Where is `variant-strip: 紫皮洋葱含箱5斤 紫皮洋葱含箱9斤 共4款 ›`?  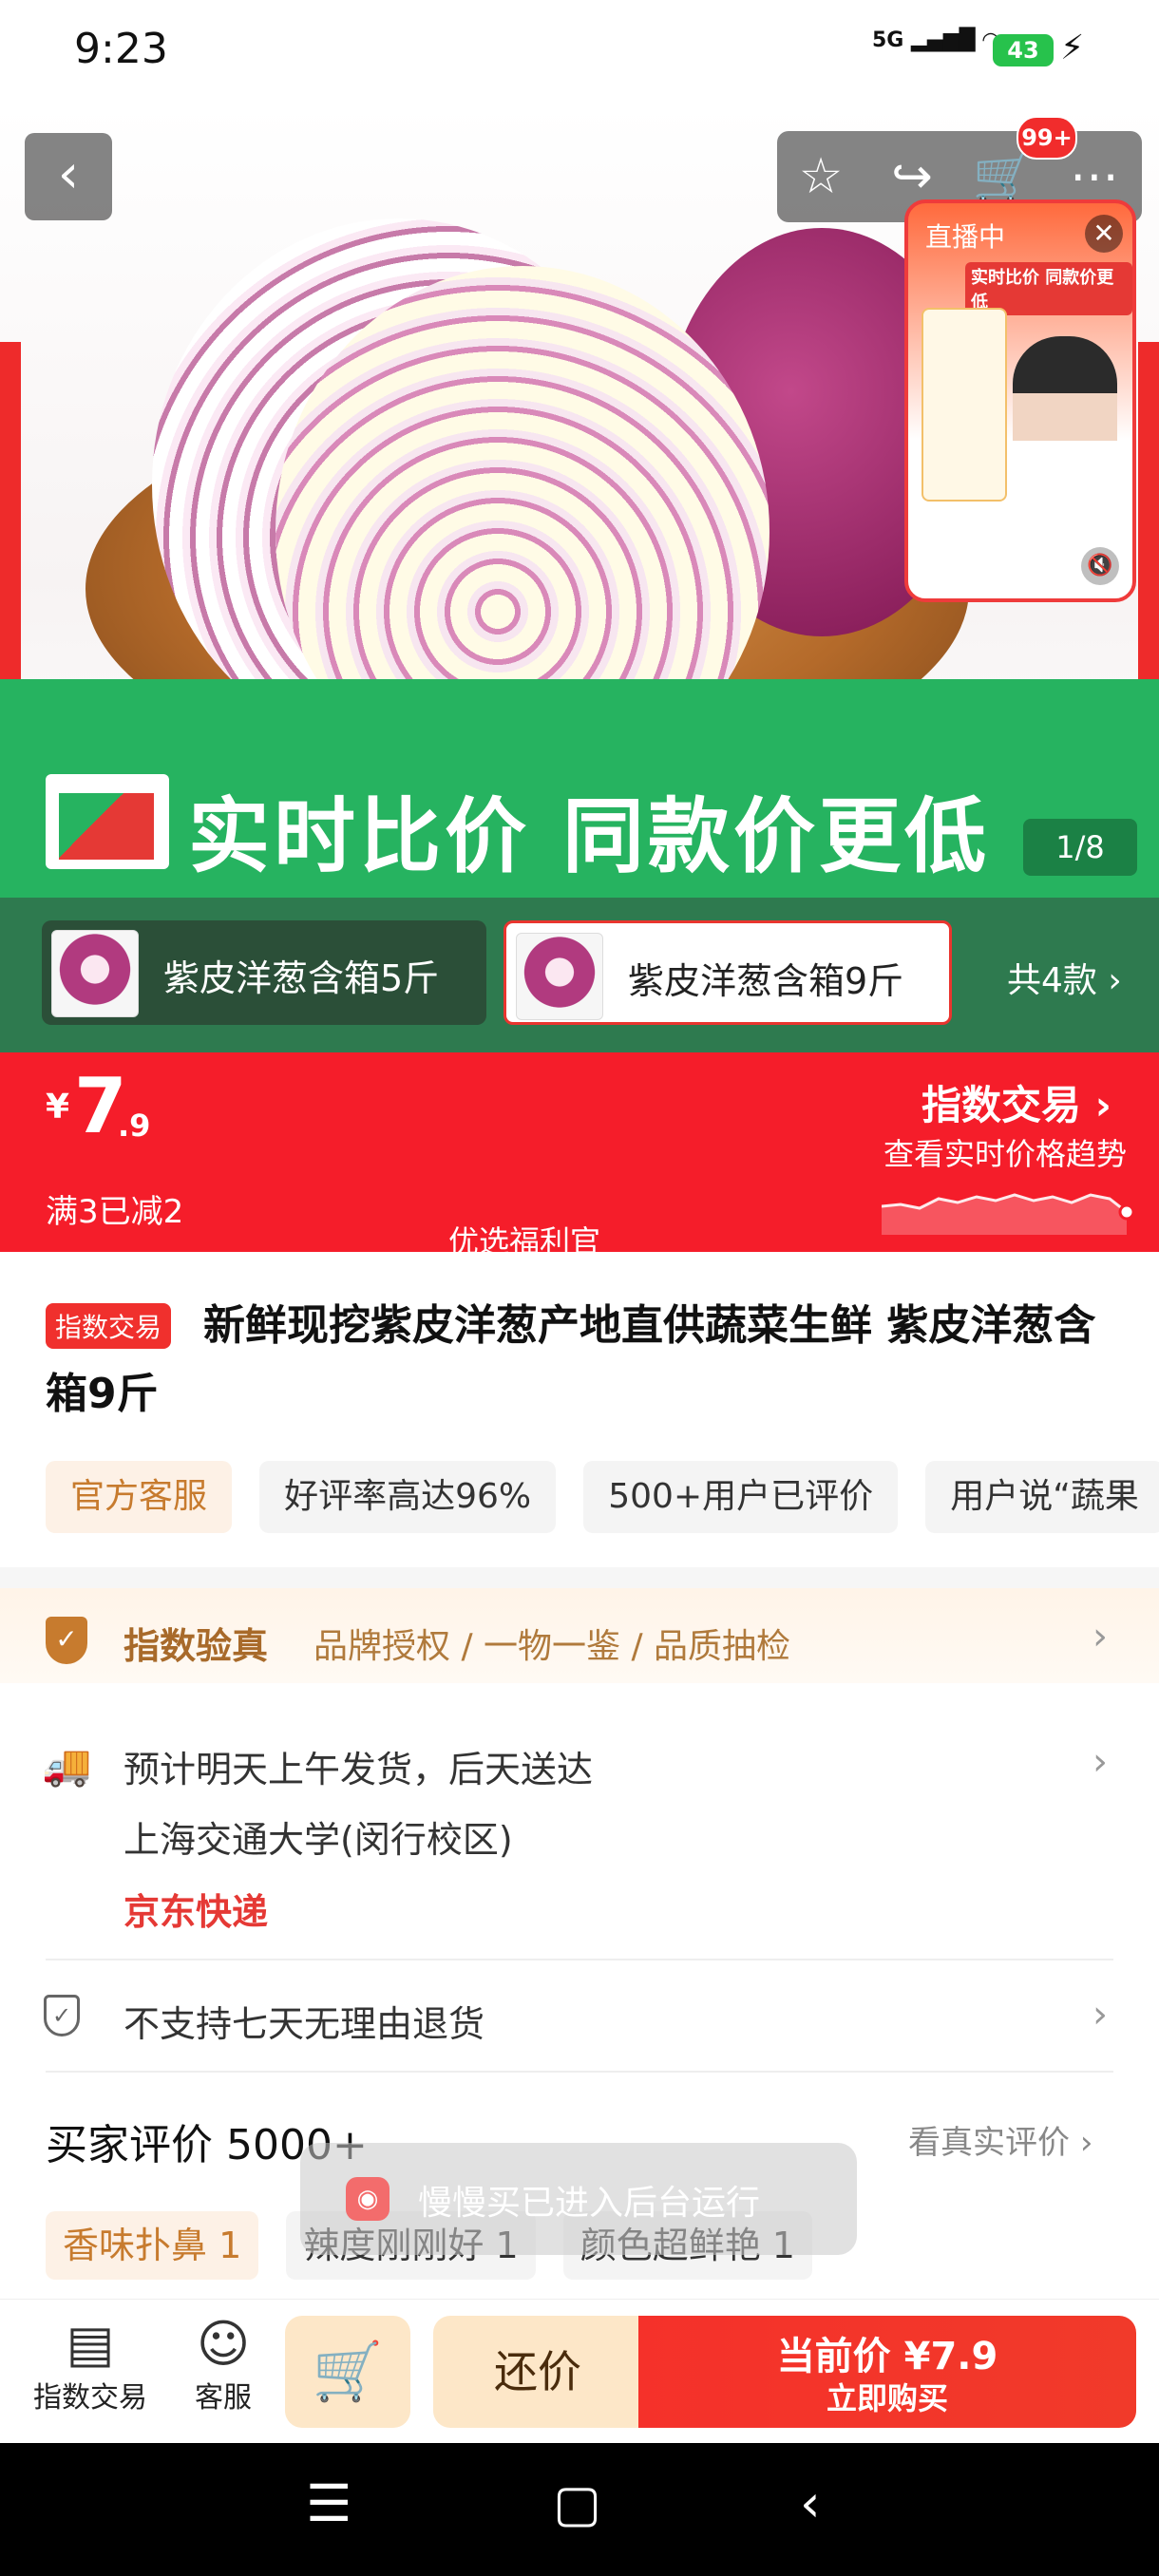 variant-strip: 紫皮洋葱含箱5斤 紫皮洋葱含箱9斤 共4款 › is located at coordinates (579, 975).